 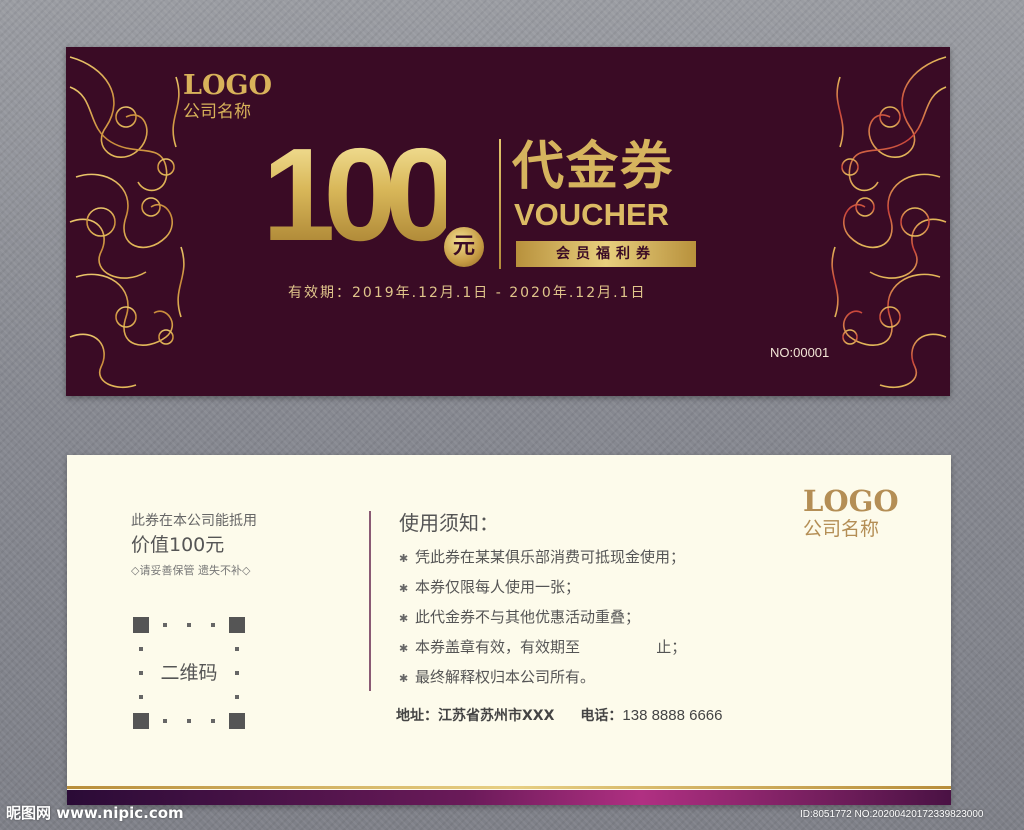 What do you see at coordinates (498, 587) in the screenshot?
I see `notice-text: 本券仅限每人使用一张；` at bounding box center [498, 587].